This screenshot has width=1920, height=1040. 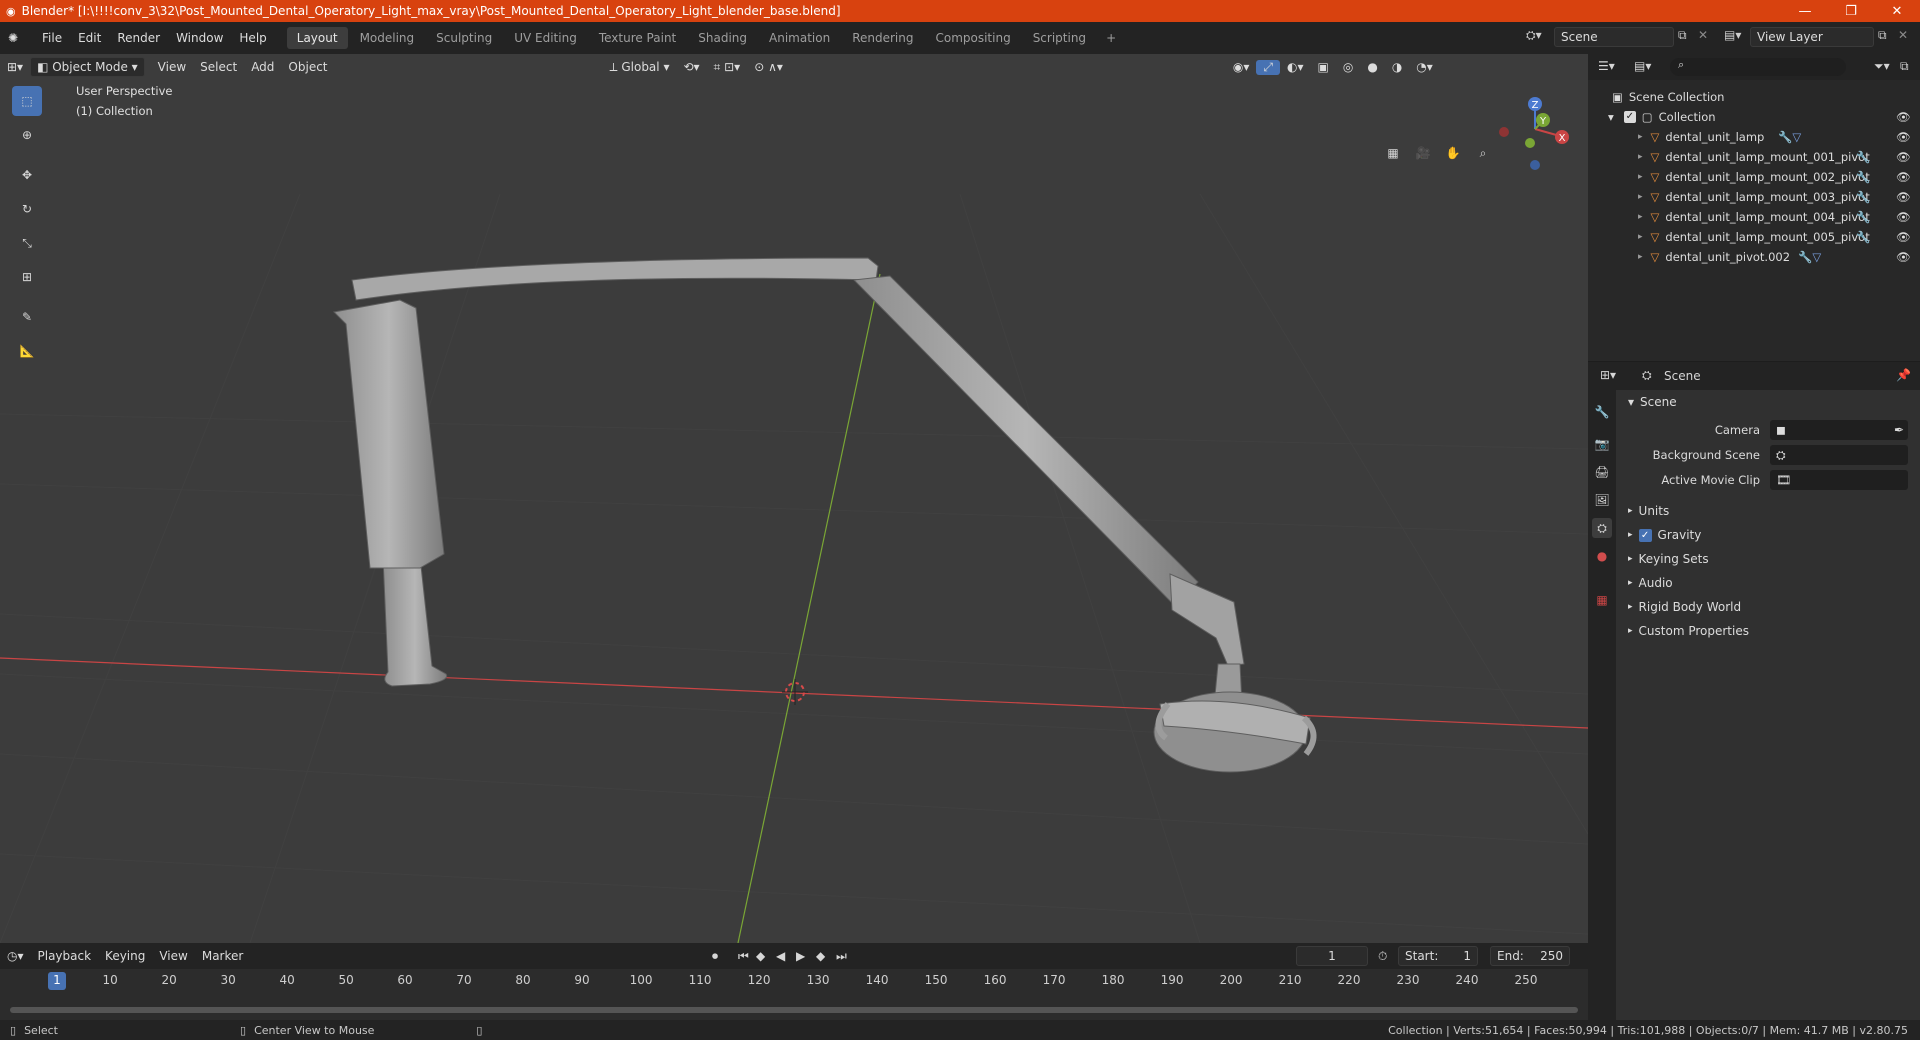 I want to click on wireframe-shading-icon: ◎, so click(x=1348, y=67).